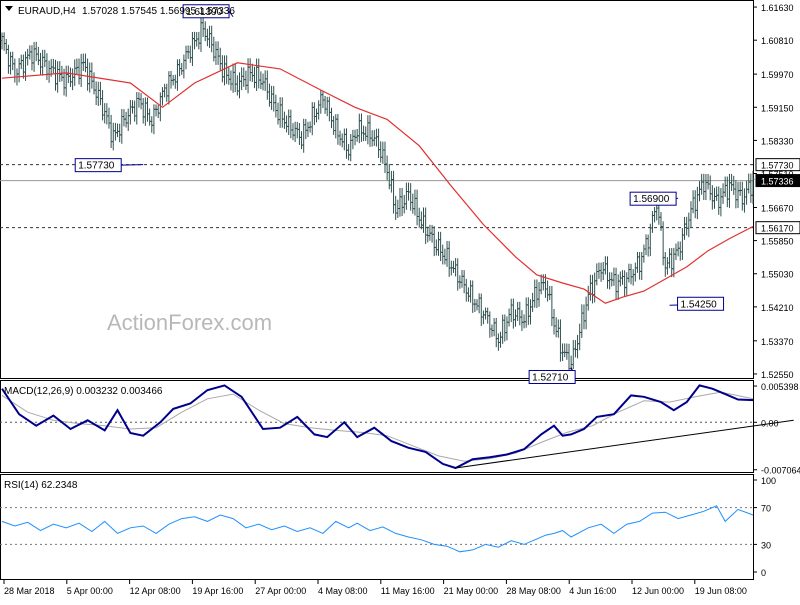 This screenshot has height=605, width=800. I want to click on rsi-axis-label: 70, so click(766, 509).